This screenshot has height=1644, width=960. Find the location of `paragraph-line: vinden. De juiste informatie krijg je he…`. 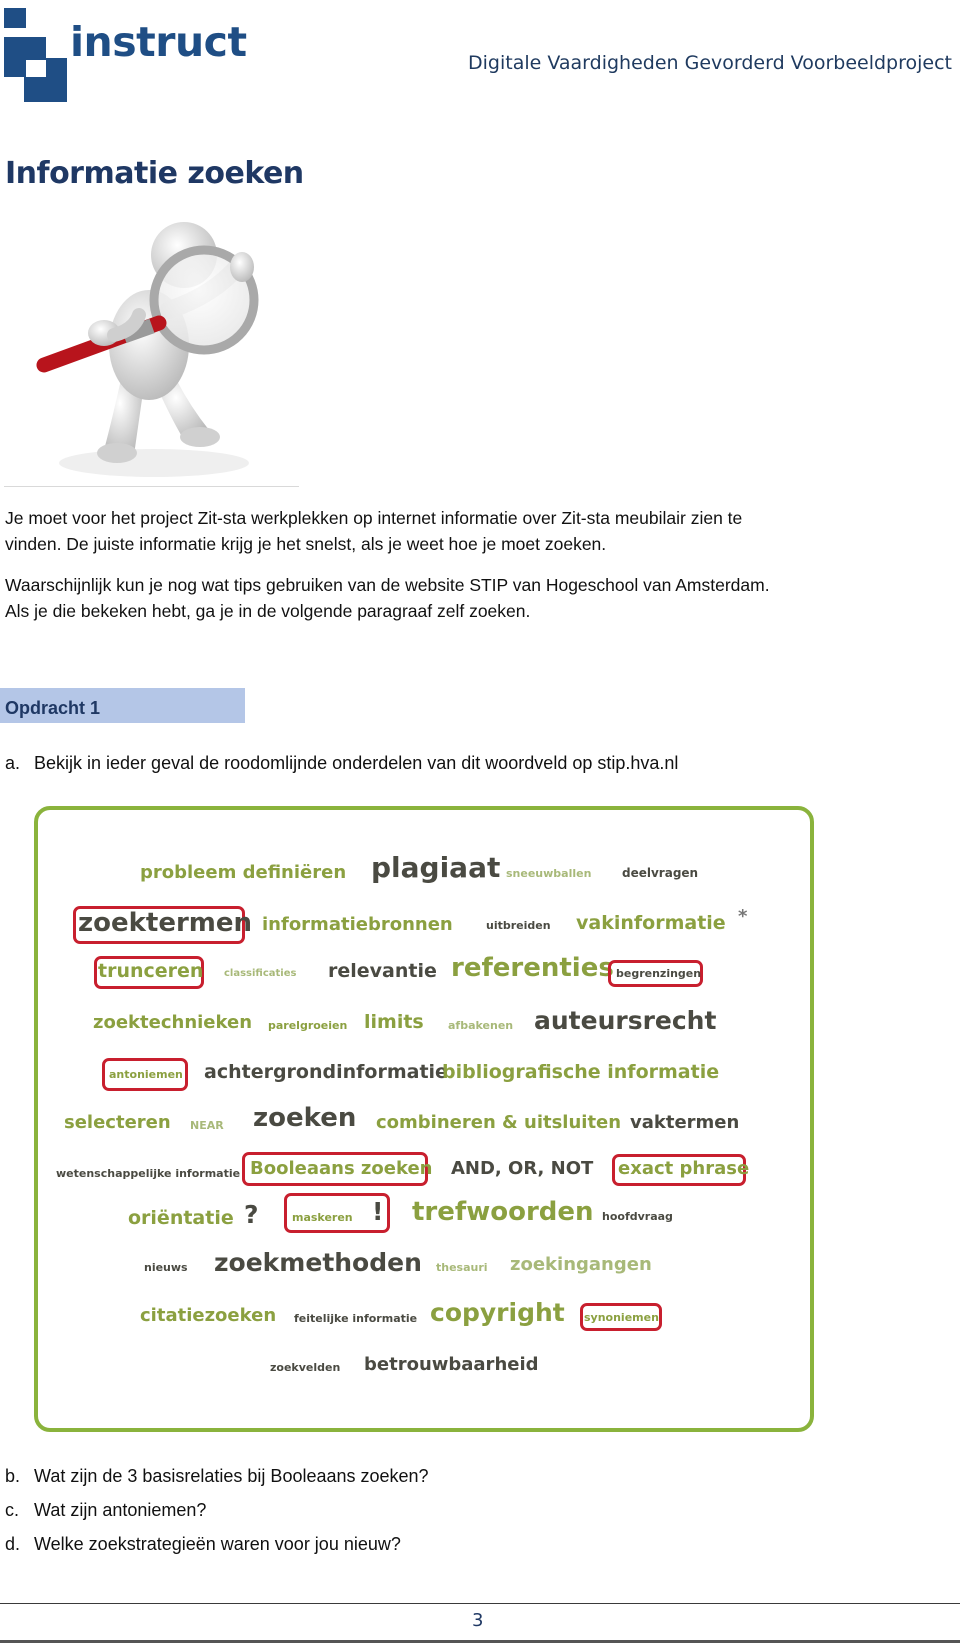

paragraph-line: vinden. De juiste informatie krijg je he… is located at coordinates (306, 544).